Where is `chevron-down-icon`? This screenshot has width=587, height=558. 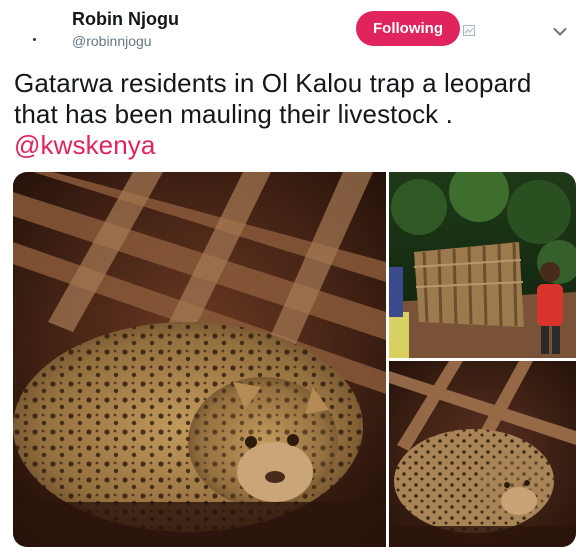 chevron-down-icon is located at coordinates (560, 30).